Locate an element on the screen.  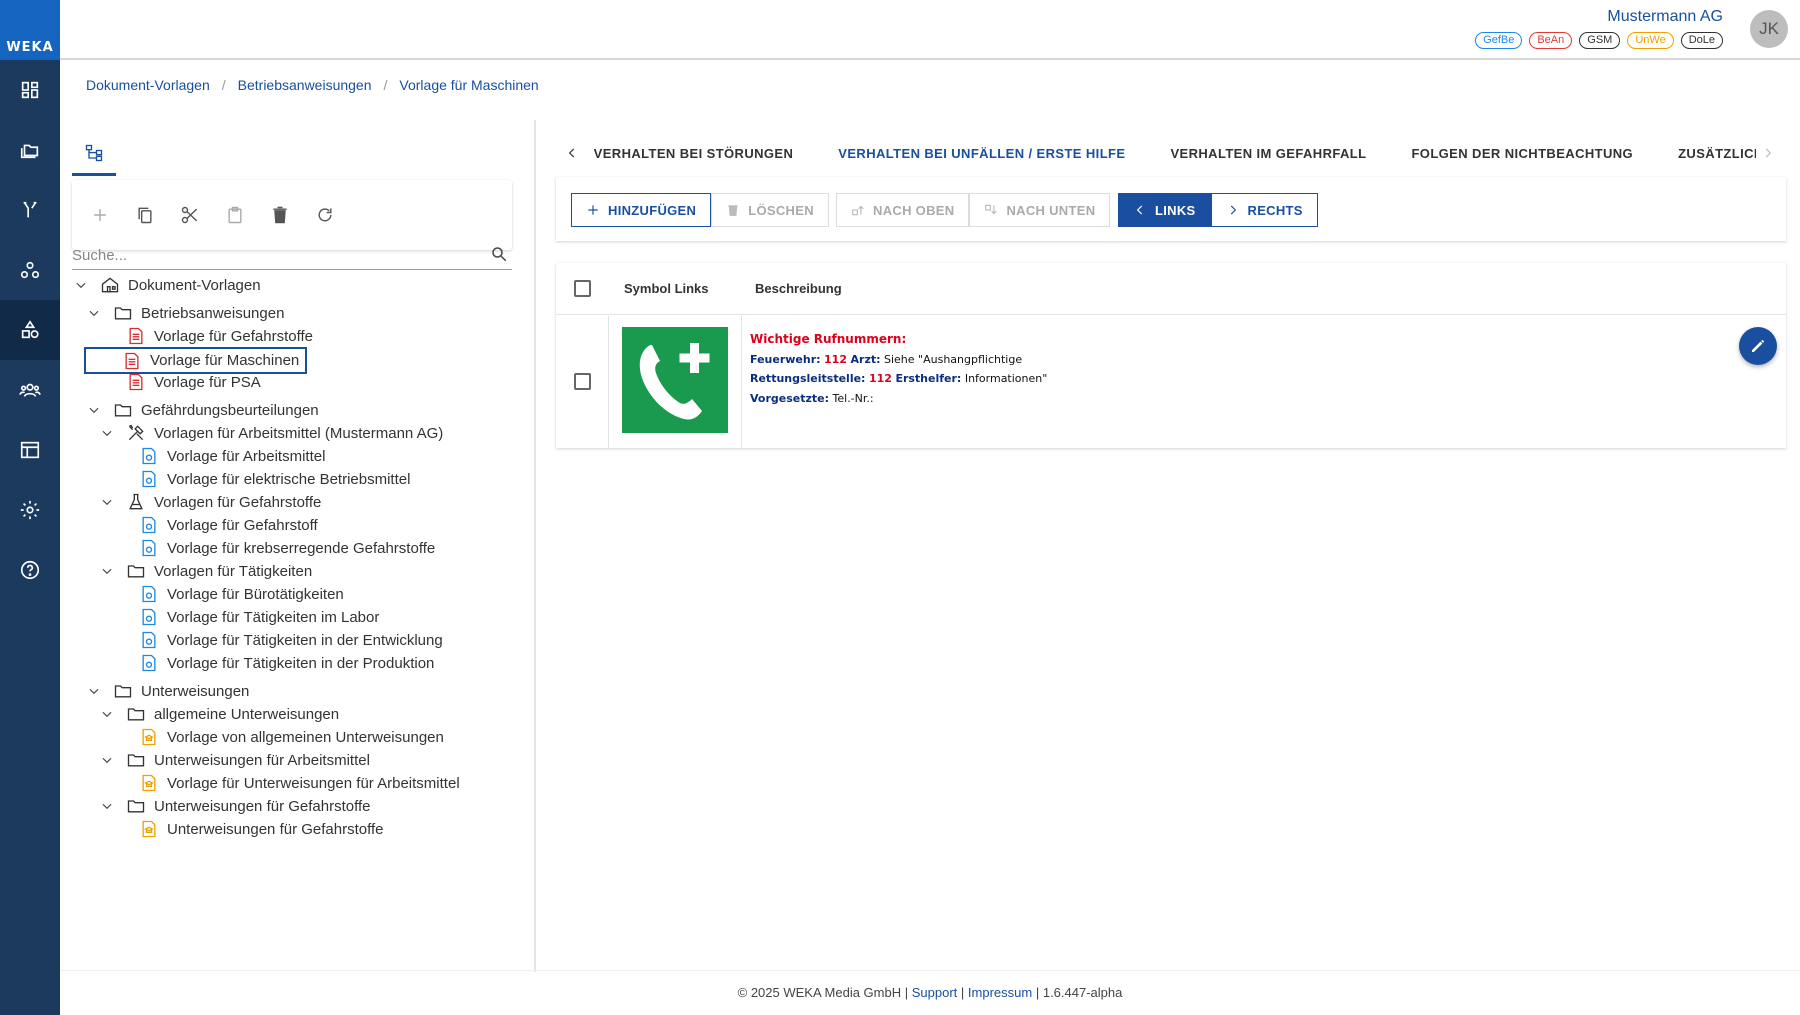
move-up-button: NACH OBEN is located at coordinates (903, 210).